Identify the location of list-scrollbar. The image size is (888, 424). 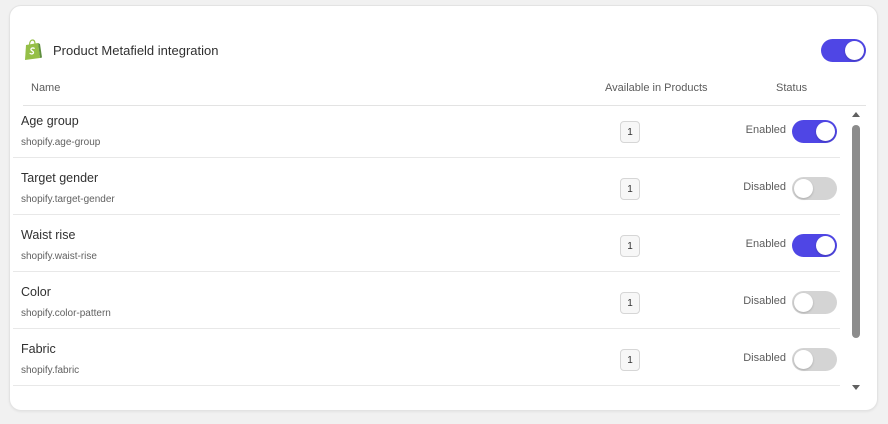
(856, 250).